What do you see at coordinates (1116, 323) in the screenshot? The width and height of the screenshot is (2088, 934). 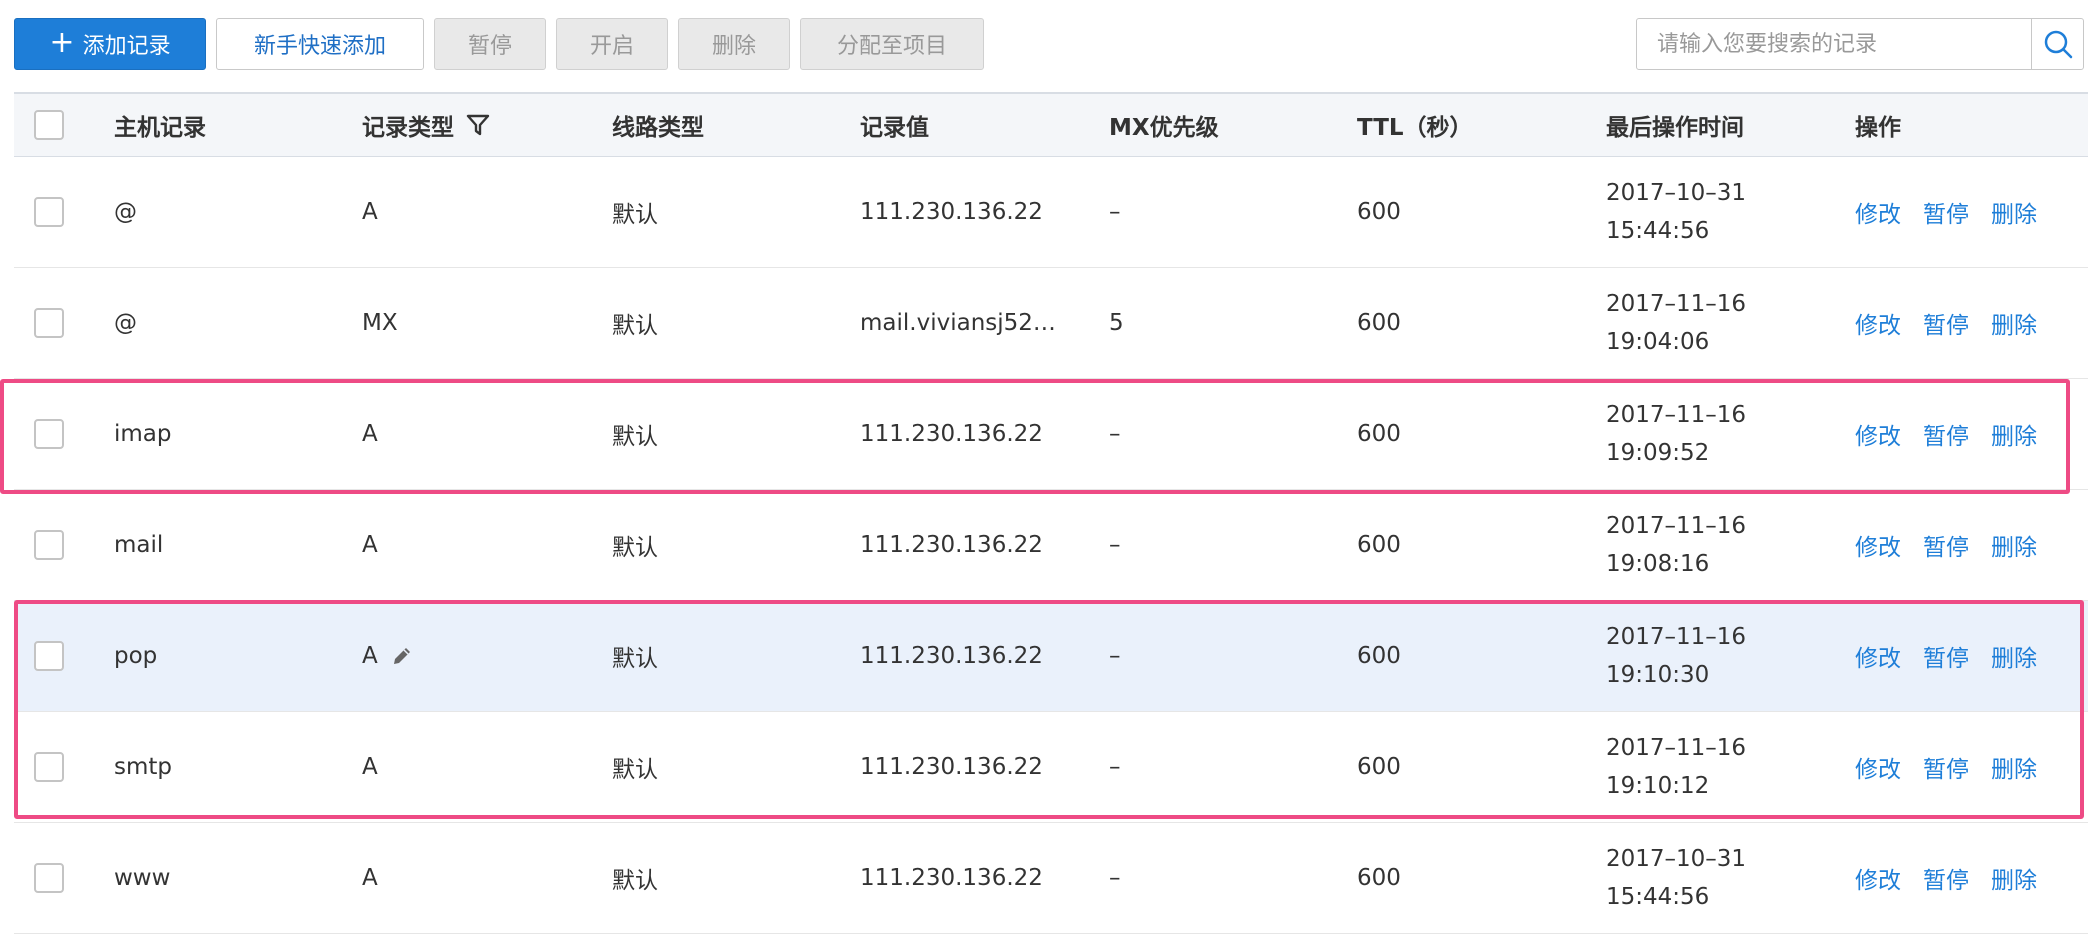 I see `mx-cell: 5` at bounding box center [1116, 323].